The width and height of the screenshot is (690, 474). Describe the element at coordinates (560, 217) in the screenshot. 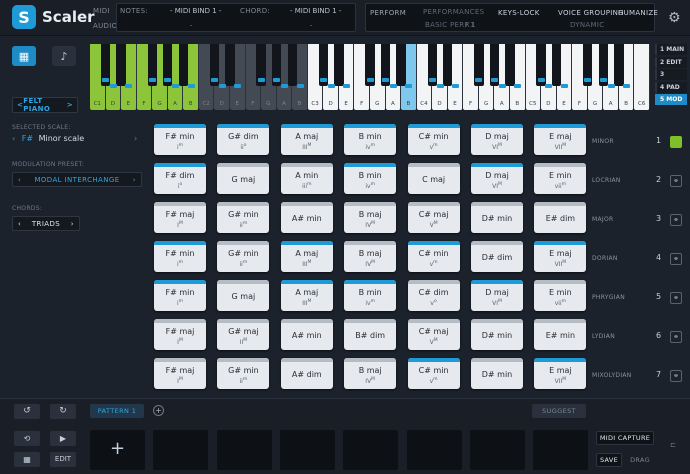

I see `chord-pad: E# dim` at that location.